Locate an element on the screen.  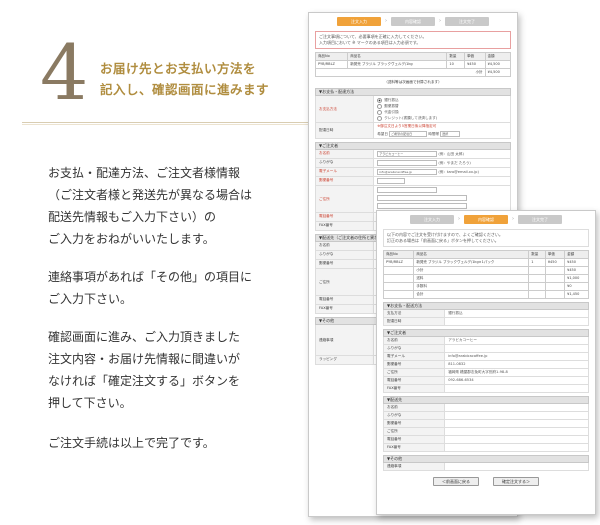
step-title-line1: お届け先とお支払い方法を is located at coordinates (178, 68).